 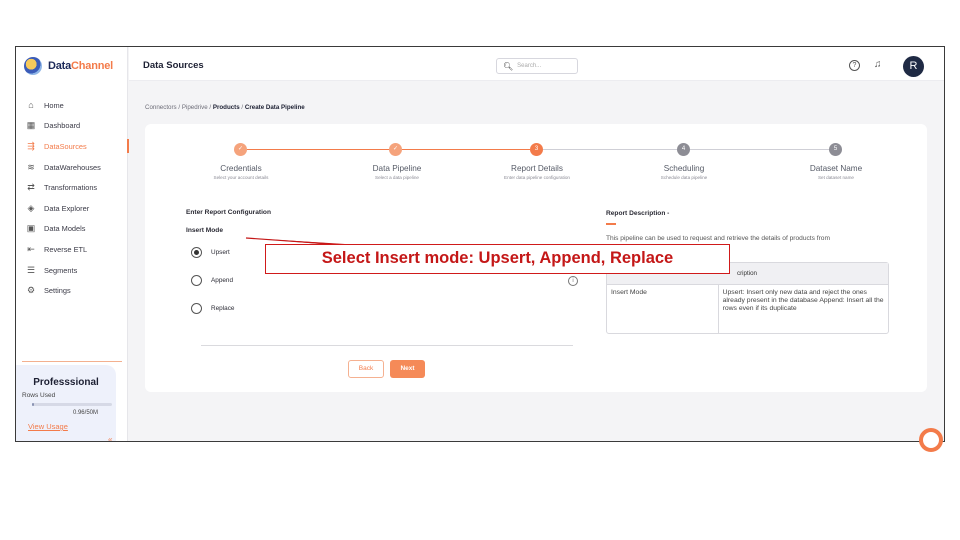 I want to click on explorer-icon: ◈, so click(x=31, y=207).